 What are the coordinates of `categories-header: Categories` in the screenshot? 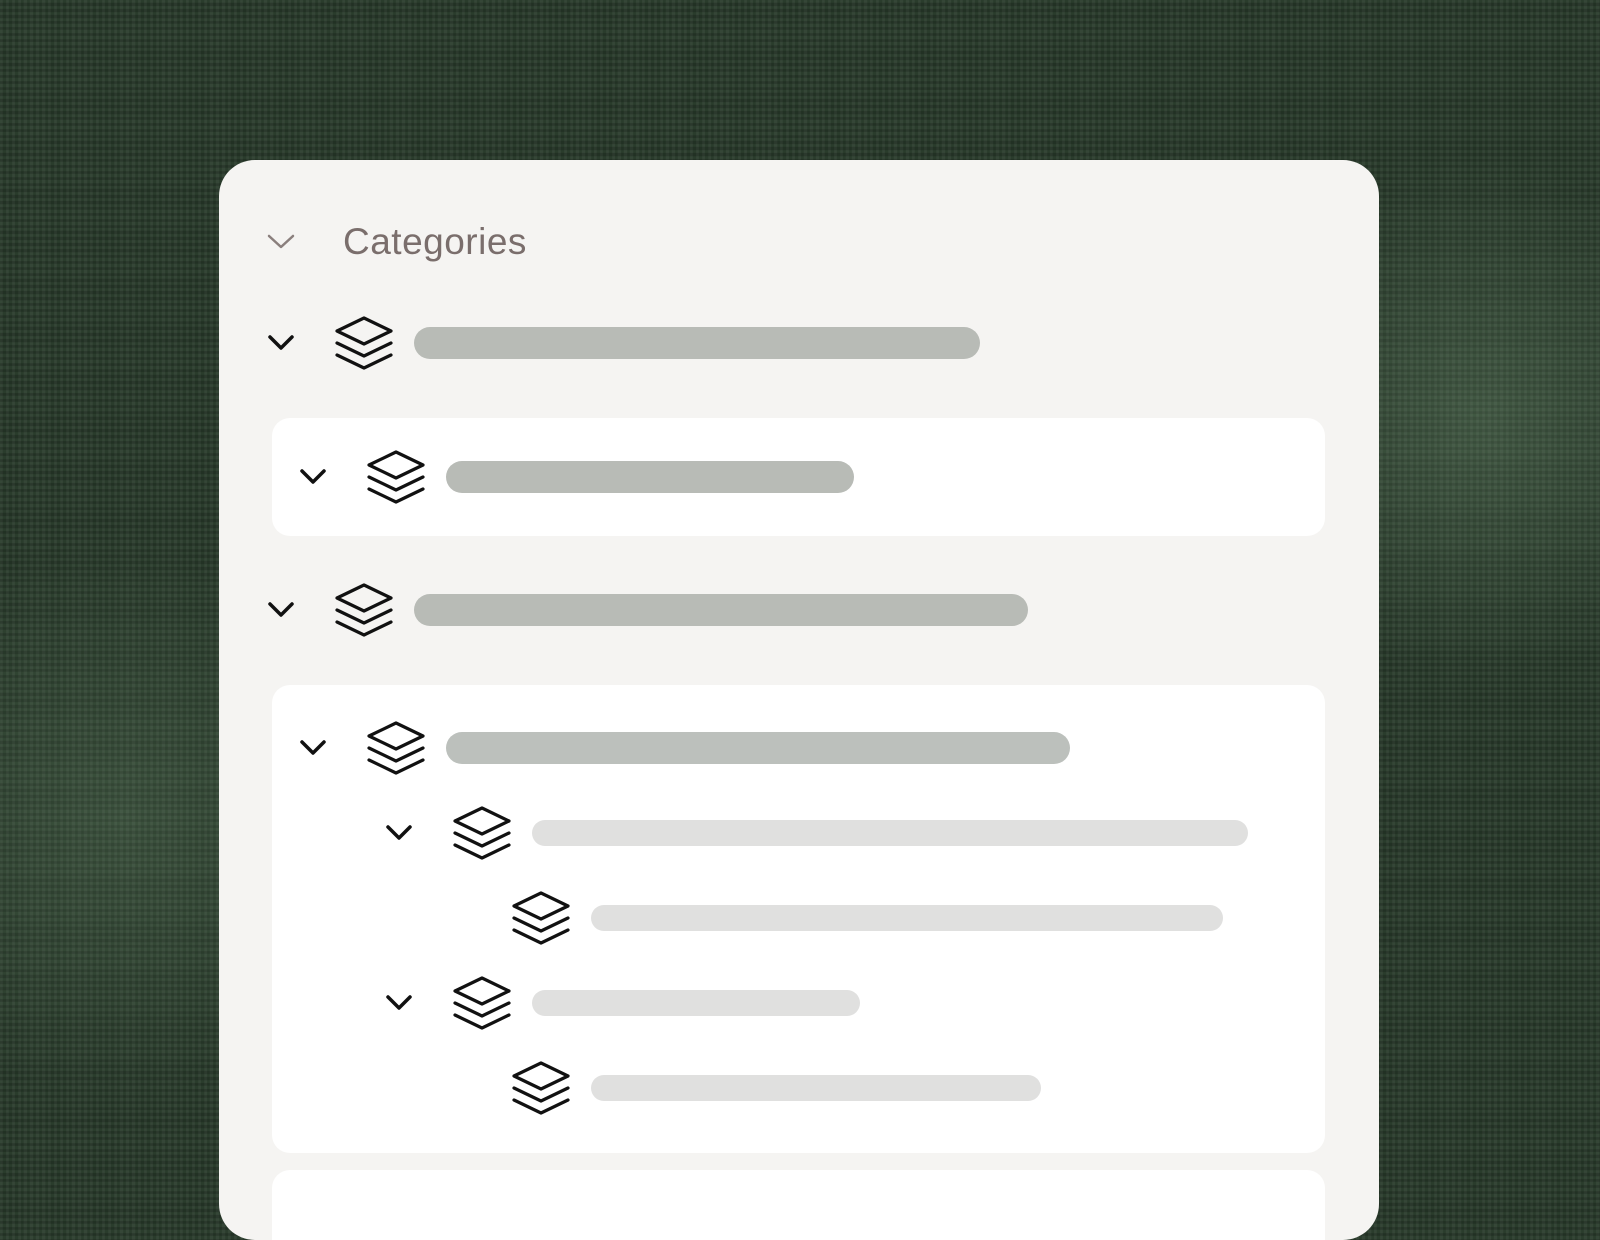 It's located at (397, 242).